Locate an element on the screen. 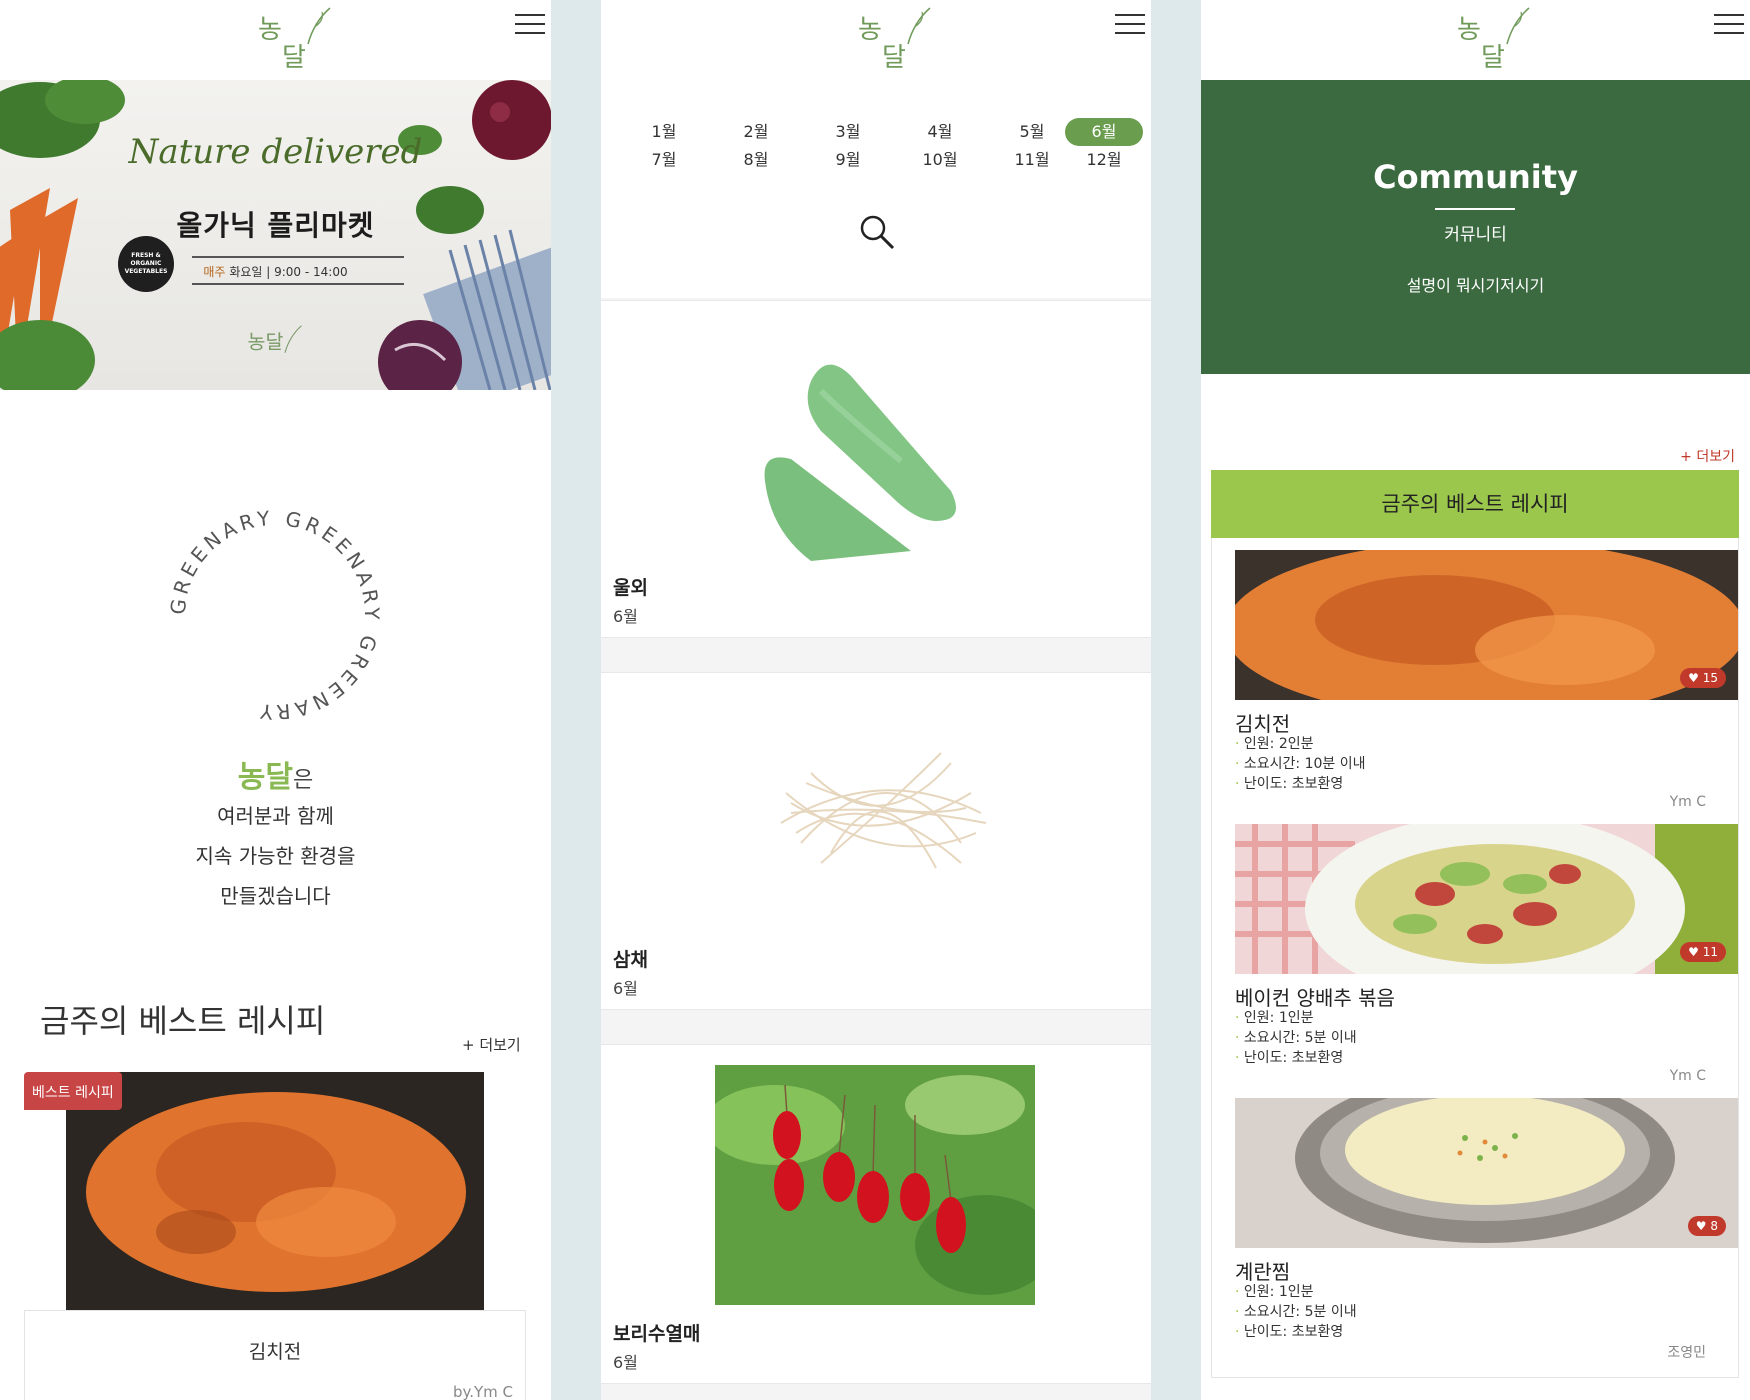 This screenshot has height=1400, width=1750. organic-badge: FRESH & ORGANIC VEGETABLES is located at coordinates (146, 264).